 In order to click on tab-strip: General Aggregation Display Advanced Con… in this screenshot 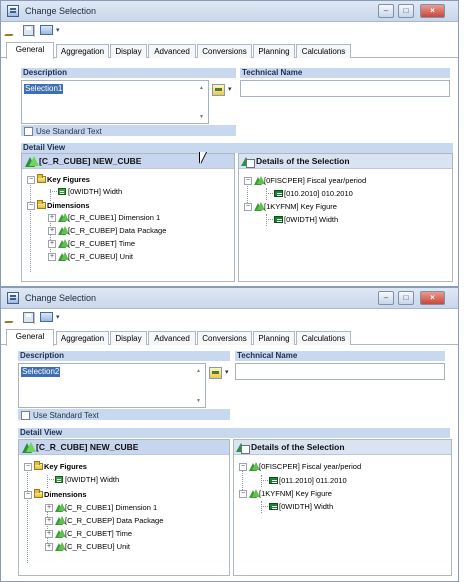, I will do `click(229, 336)`.